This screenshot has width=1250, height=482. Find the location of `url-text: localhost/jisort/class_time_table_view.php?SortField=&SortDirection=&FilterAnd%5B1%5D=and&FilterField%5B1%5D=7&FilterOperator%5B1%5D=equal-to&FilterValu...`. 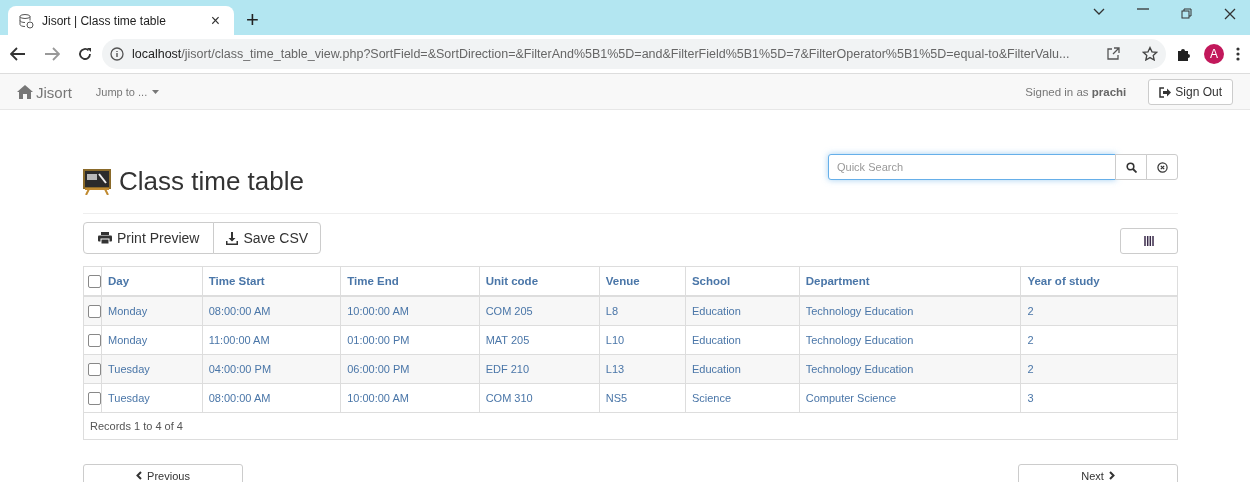

url-text: localhost/jisort/class_time_table_view.php?SortField=&SortDirection=&FilterAnd%5B1%5D=and&FilterField%5B1%5D=7&FilterOperator%5B1%5D=equal-to&FilterValu... is located at coordinates (601, 54).